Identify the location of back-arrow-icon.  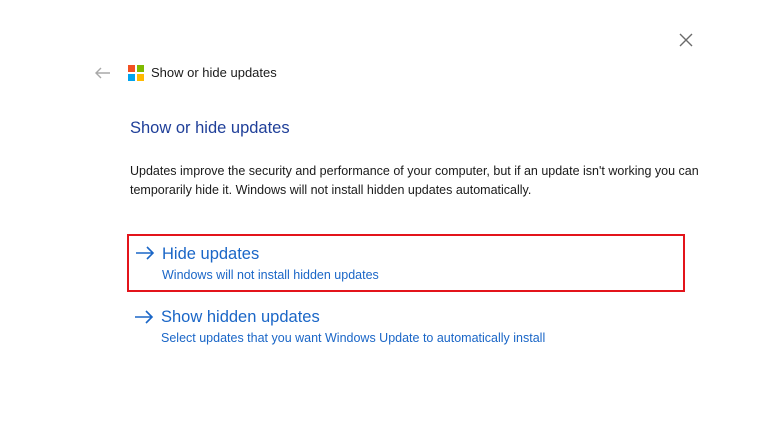
(102, 73).